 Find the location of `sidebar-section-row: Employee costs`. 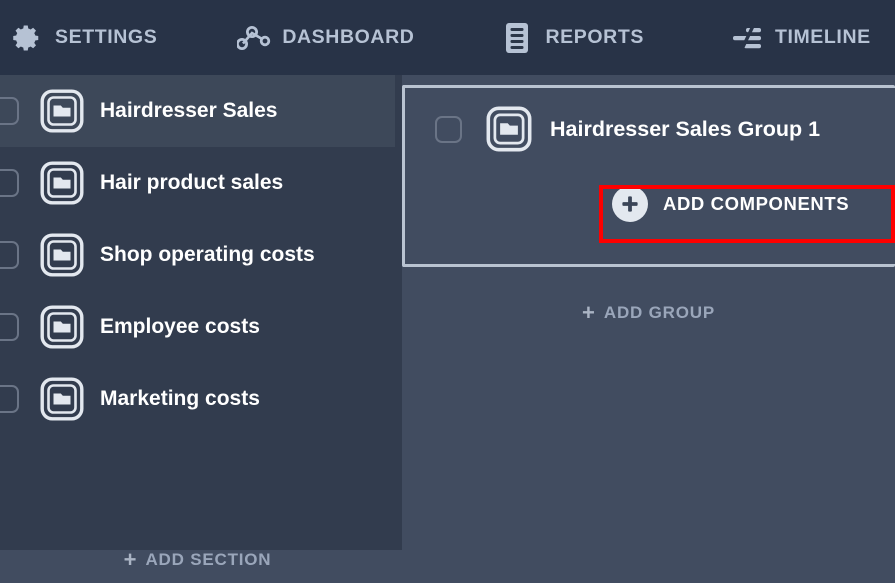

sidebar-section-row: Employee costs is located at coordinates (197, 327).